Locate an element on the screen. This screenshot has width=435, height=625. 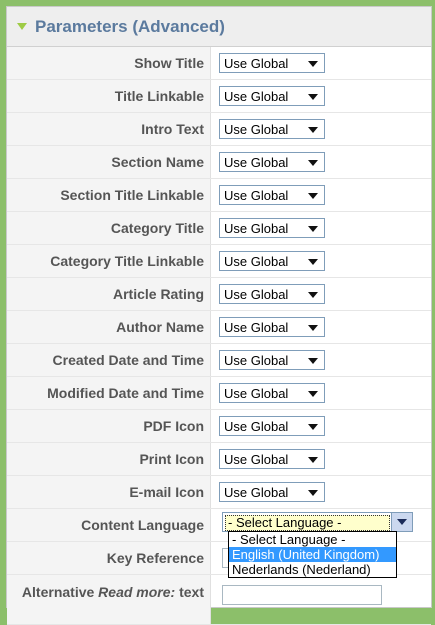
param-row-category-title: Category Title Use Global is located at coordinates (219, 228).